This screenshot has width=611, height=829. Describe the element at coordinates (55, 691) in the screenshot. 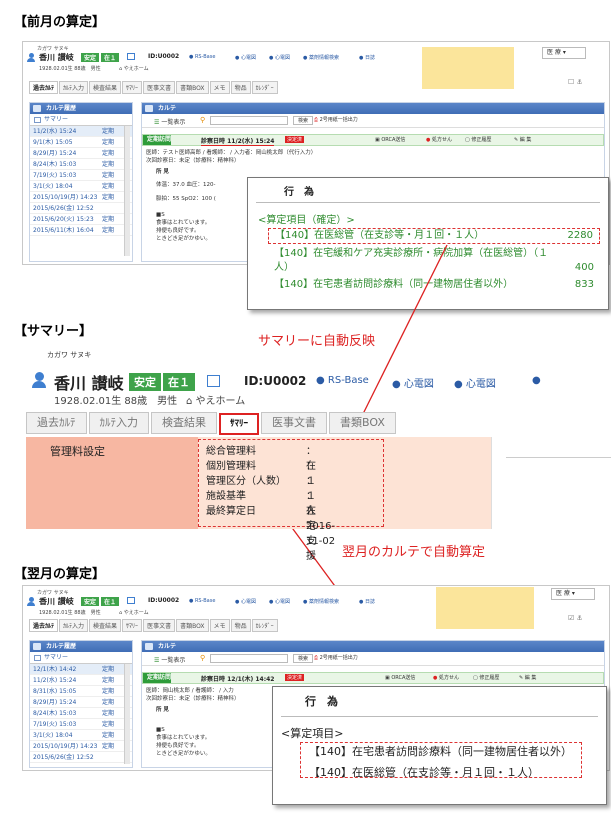

I see `history-date: 8/31(水) 15:05` at that location.